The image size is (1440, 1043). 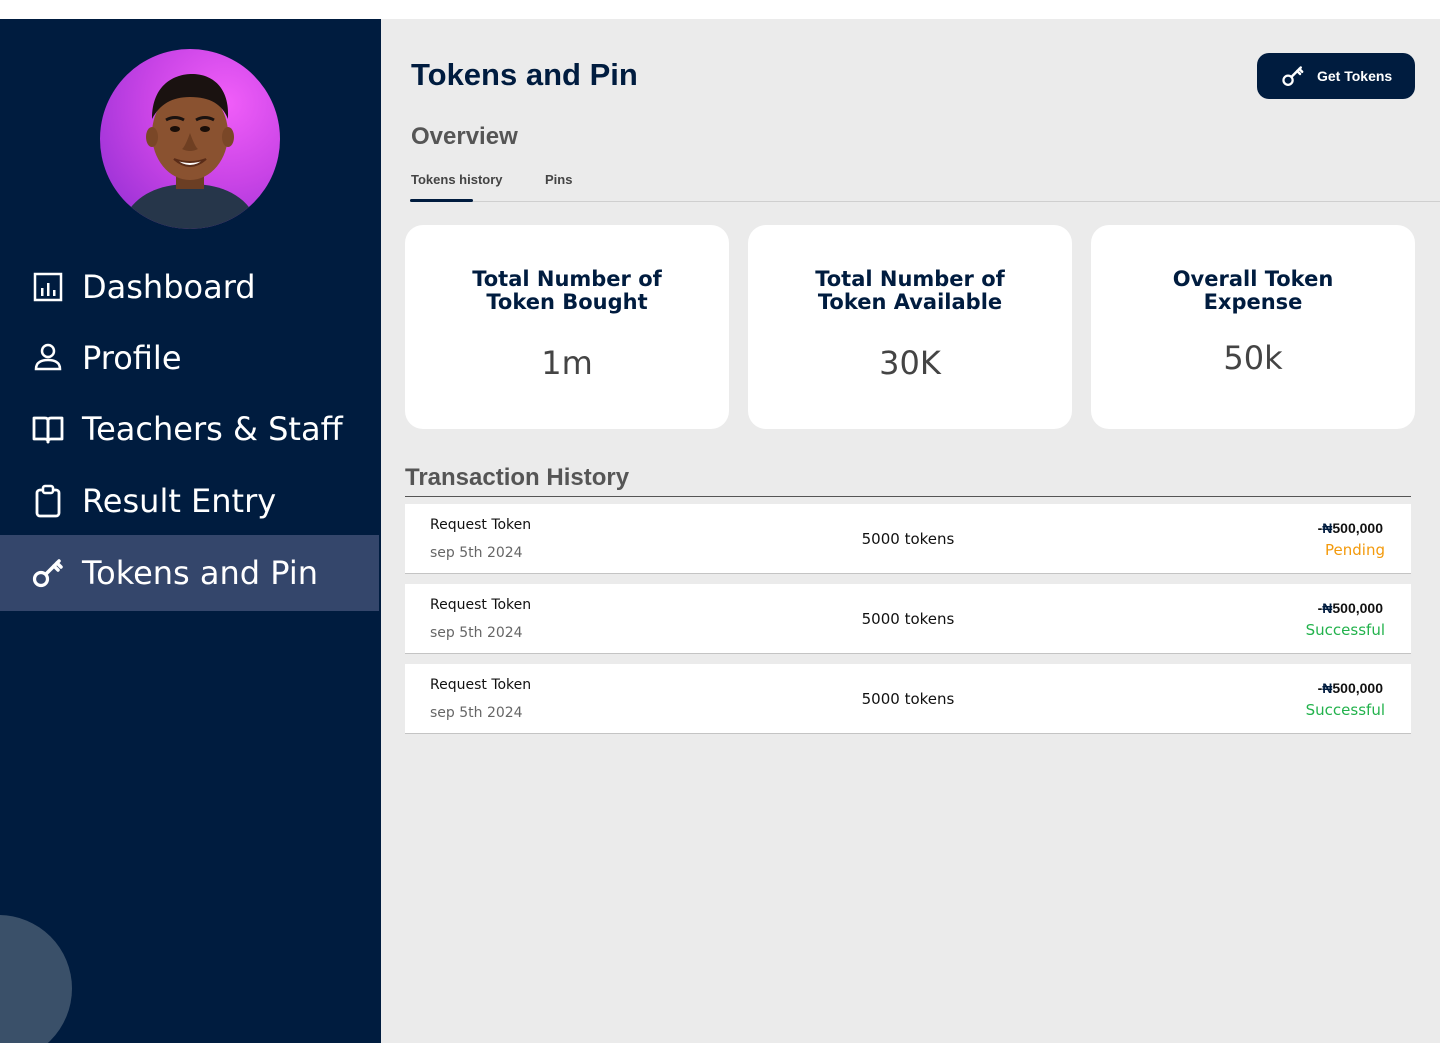 I want to click on active-tab-indicator, so click(x=441, y=200).